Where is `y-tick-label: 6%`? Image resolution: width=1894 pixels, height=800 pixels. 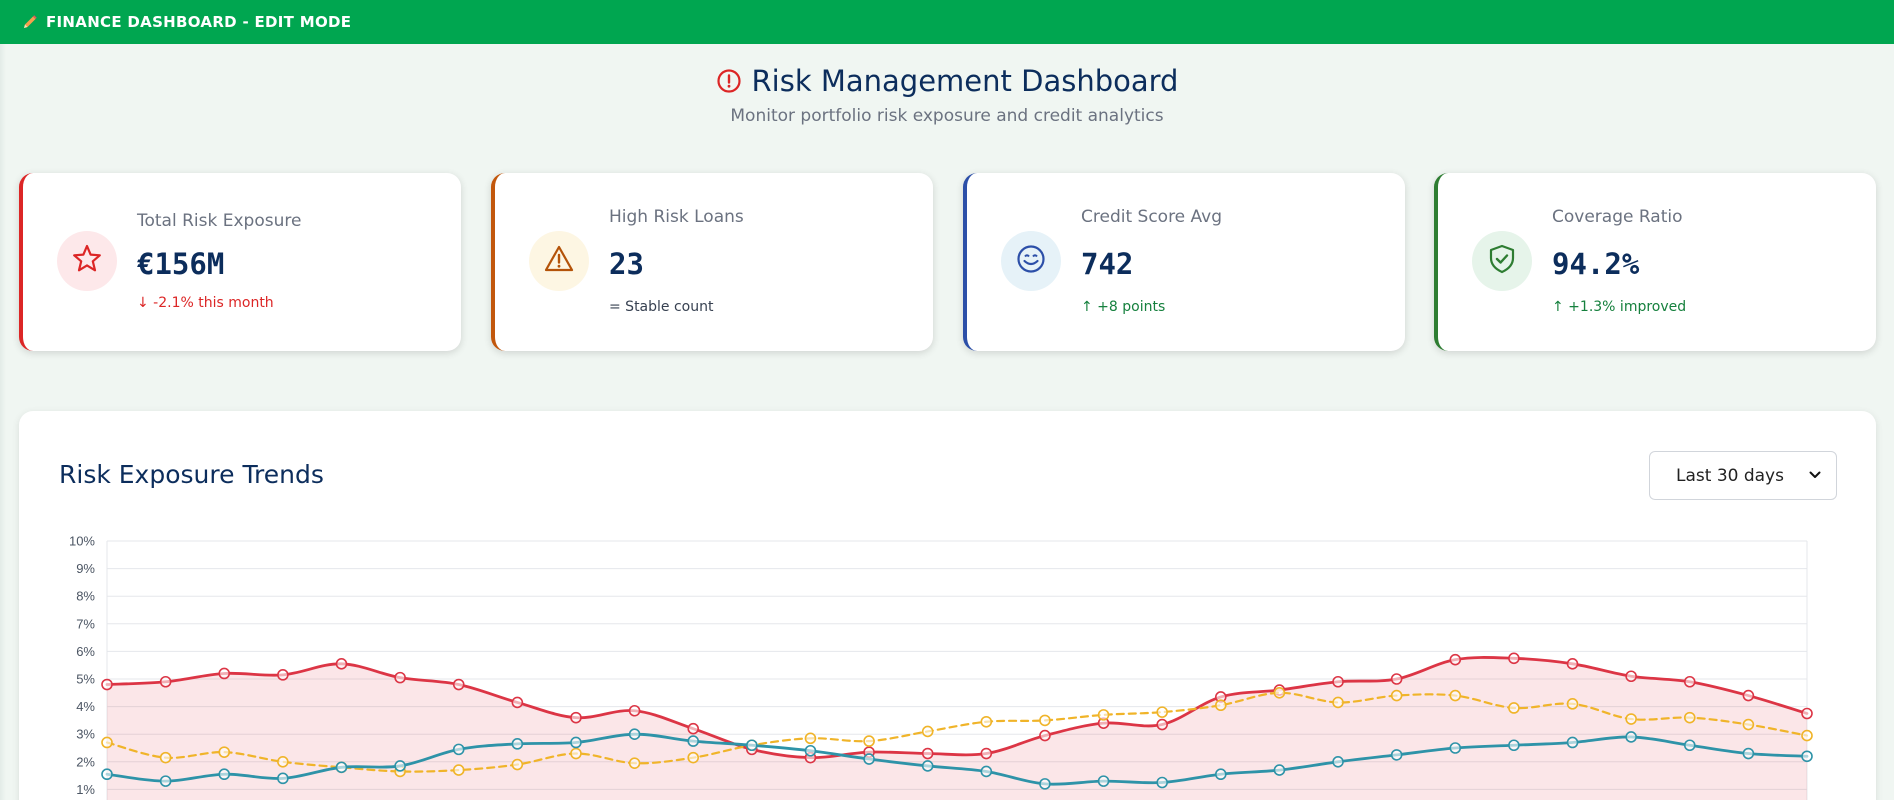 y-tick-label: 6% is located at coordinates (85, 651).